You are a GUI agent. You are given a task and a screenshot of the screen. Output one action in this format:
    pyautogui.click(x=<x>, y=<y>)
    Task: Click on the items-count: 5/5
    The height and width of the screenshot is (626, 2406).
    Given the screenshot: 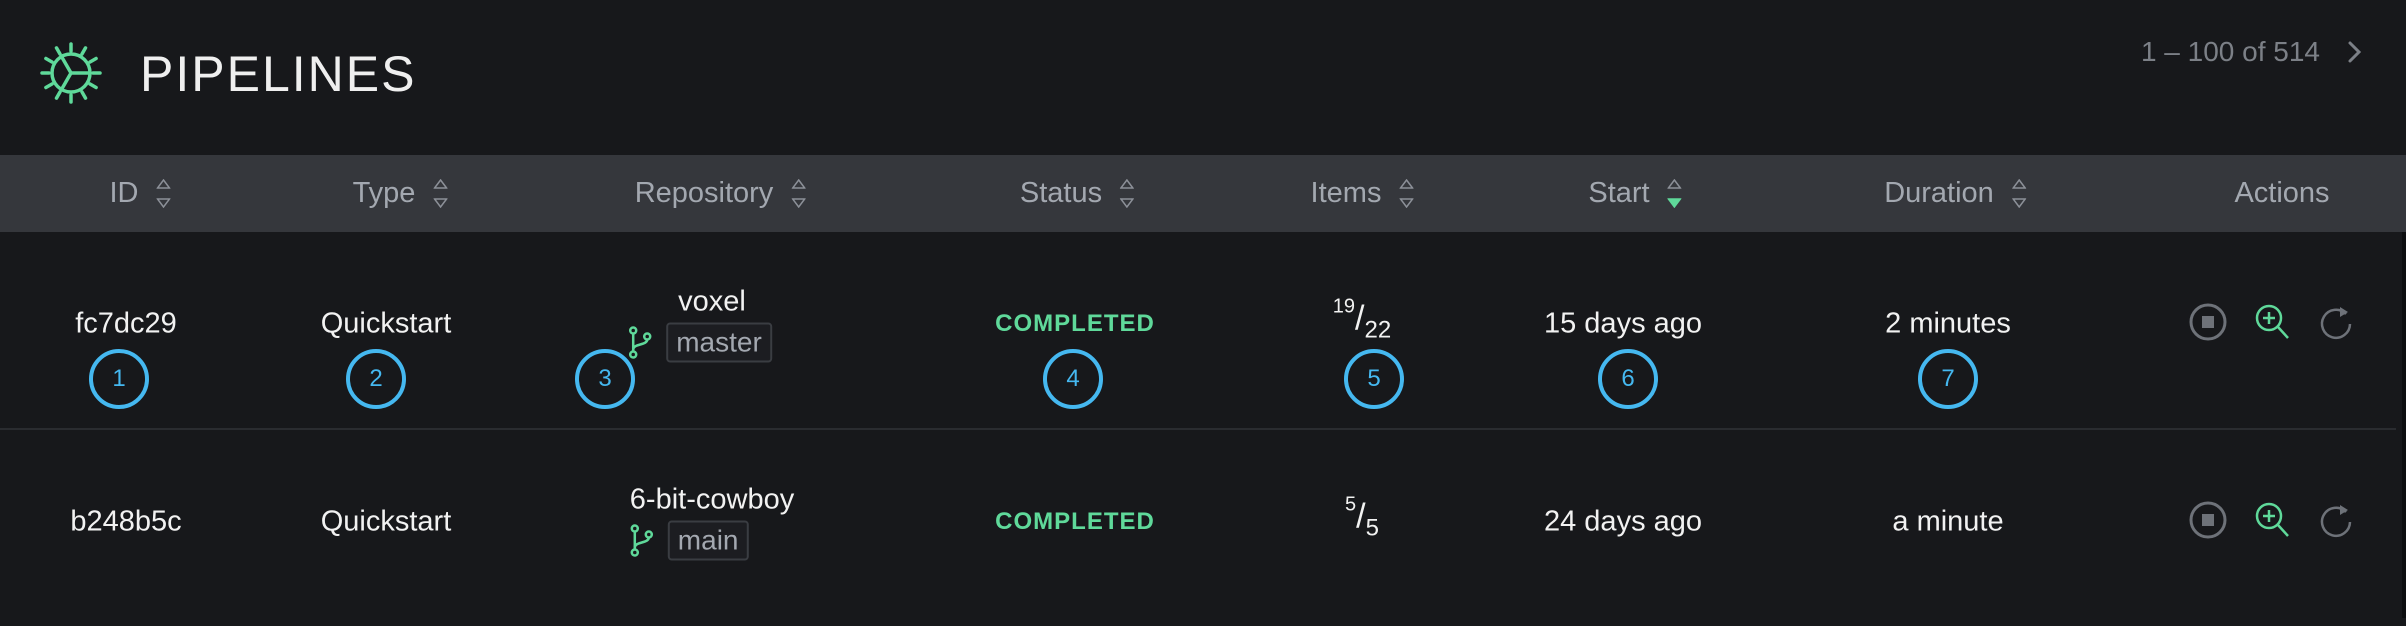 What is the action you would take?
    pyautogui.click(x=1362, y=517)
    